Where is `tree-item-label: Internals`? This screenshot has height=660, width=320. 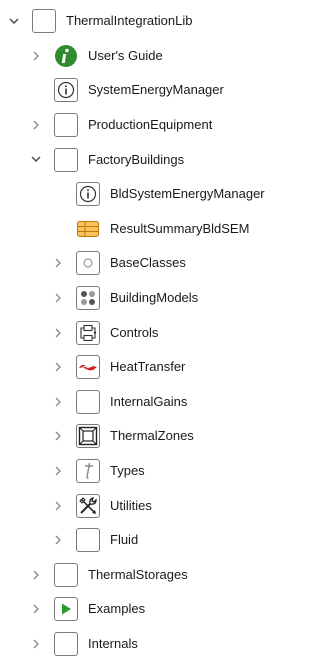 tree-item-label: Internals is located at coordinates (113, 643).